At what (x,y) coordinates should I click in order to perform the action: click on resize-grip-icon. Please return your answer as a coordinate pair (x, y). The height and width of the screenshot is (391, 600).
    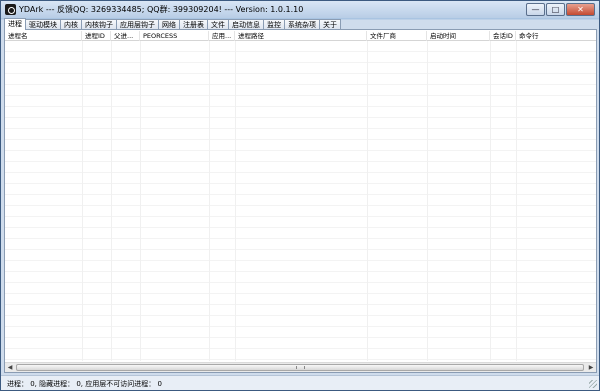
    Looking at the image, I should click on (593, 384).